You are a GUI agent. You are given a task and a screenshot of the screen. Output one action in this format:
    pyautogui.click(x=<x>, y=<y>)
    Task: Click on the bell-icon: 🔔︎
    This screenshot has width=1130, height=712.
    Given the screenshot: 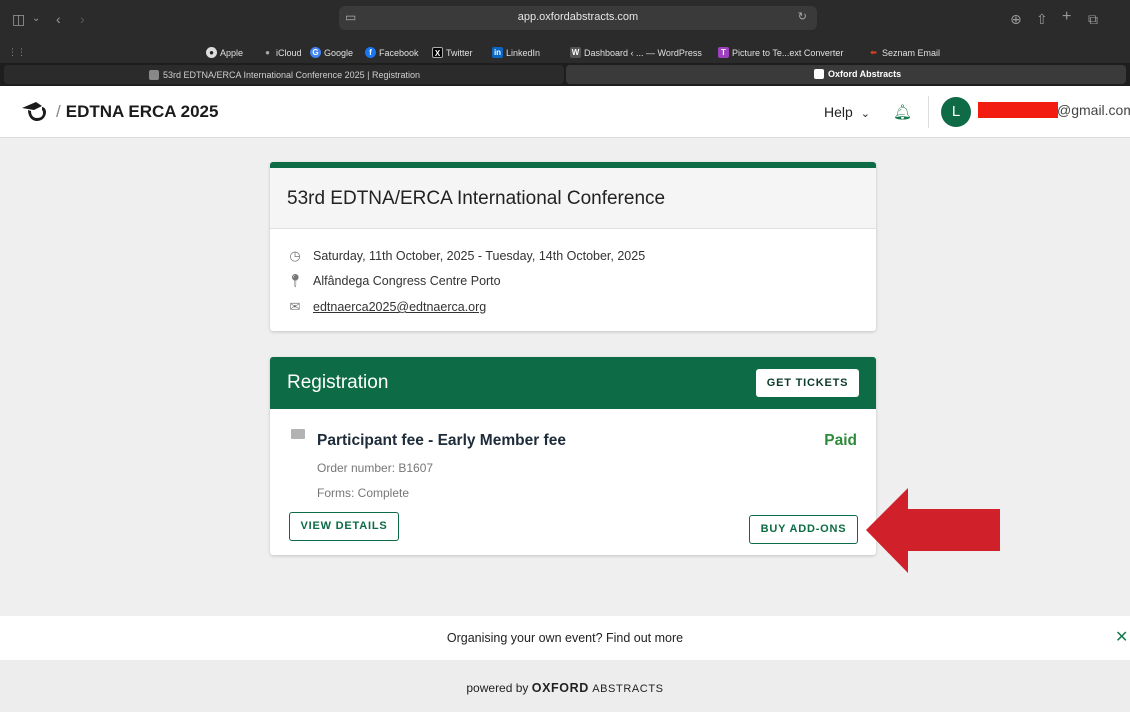 What is the action you would take?
    pyautogui.click(x=902, y=112)
    